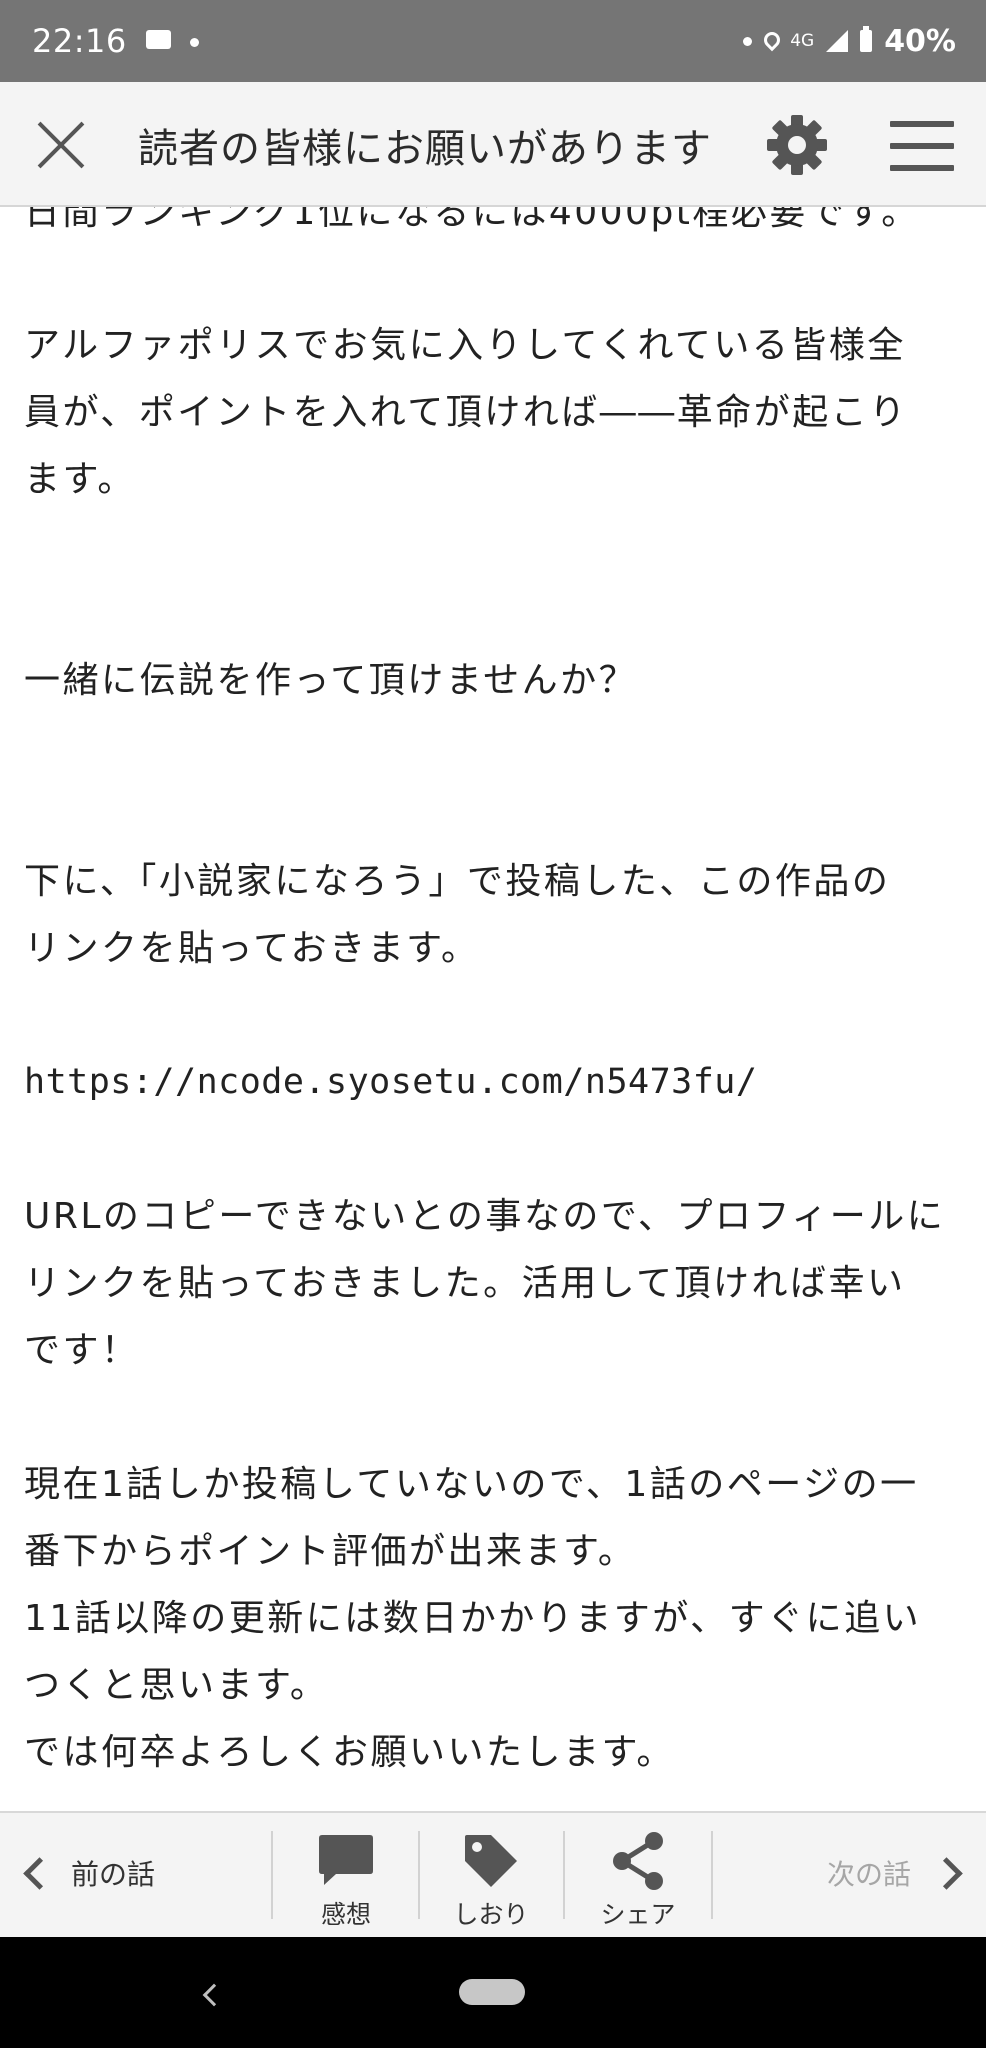 This screenshot has height=2048, width=986. Describe the element at coordinates (920, 41) in the screenshot. I see `battery-percent: 40%` at that location.